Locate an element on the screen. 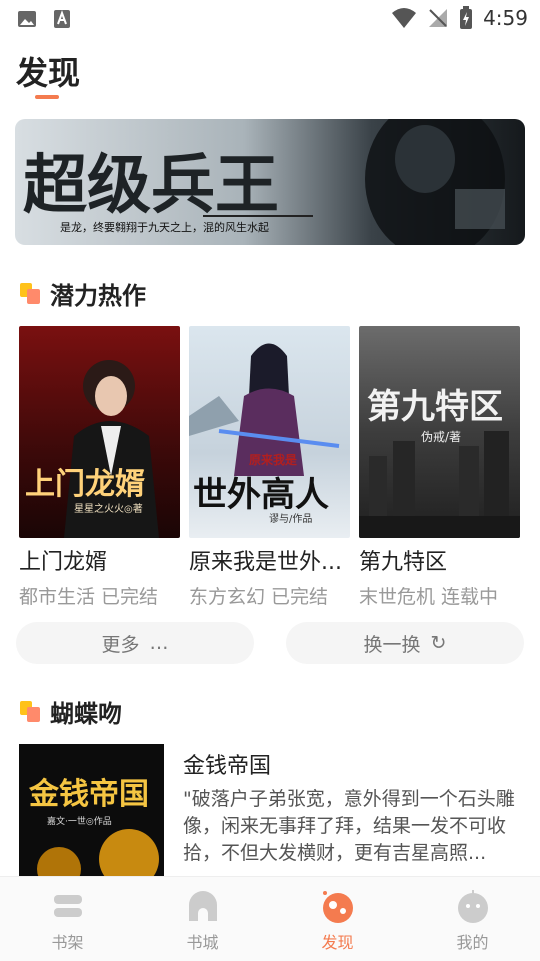 The image size is (540, 961). book-meta: 末世危机 连载中 is located at coordinates (429, 597).